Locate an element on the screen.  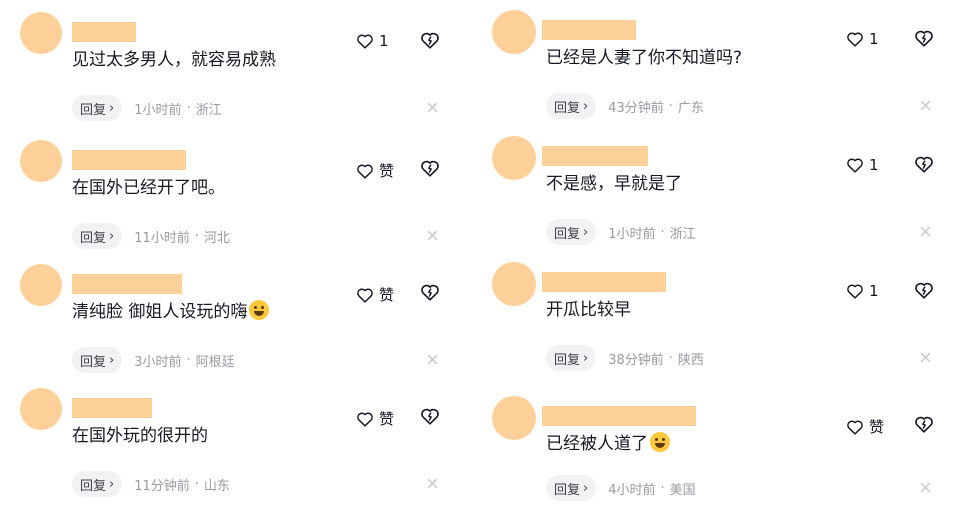
comment-item: 见过太多男人，就容易成熟 回复 › 1小时前 · 浙江 1 is located at coordinates (240, 74).